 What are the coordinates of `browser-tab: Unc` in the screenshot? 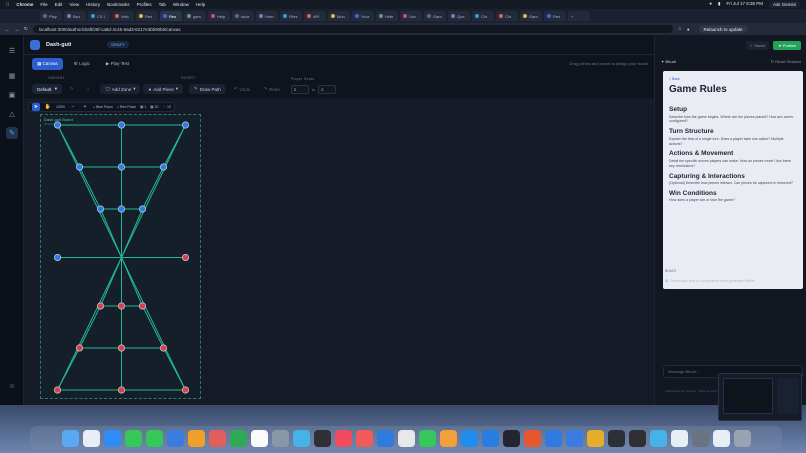 It's located at (411, 16).